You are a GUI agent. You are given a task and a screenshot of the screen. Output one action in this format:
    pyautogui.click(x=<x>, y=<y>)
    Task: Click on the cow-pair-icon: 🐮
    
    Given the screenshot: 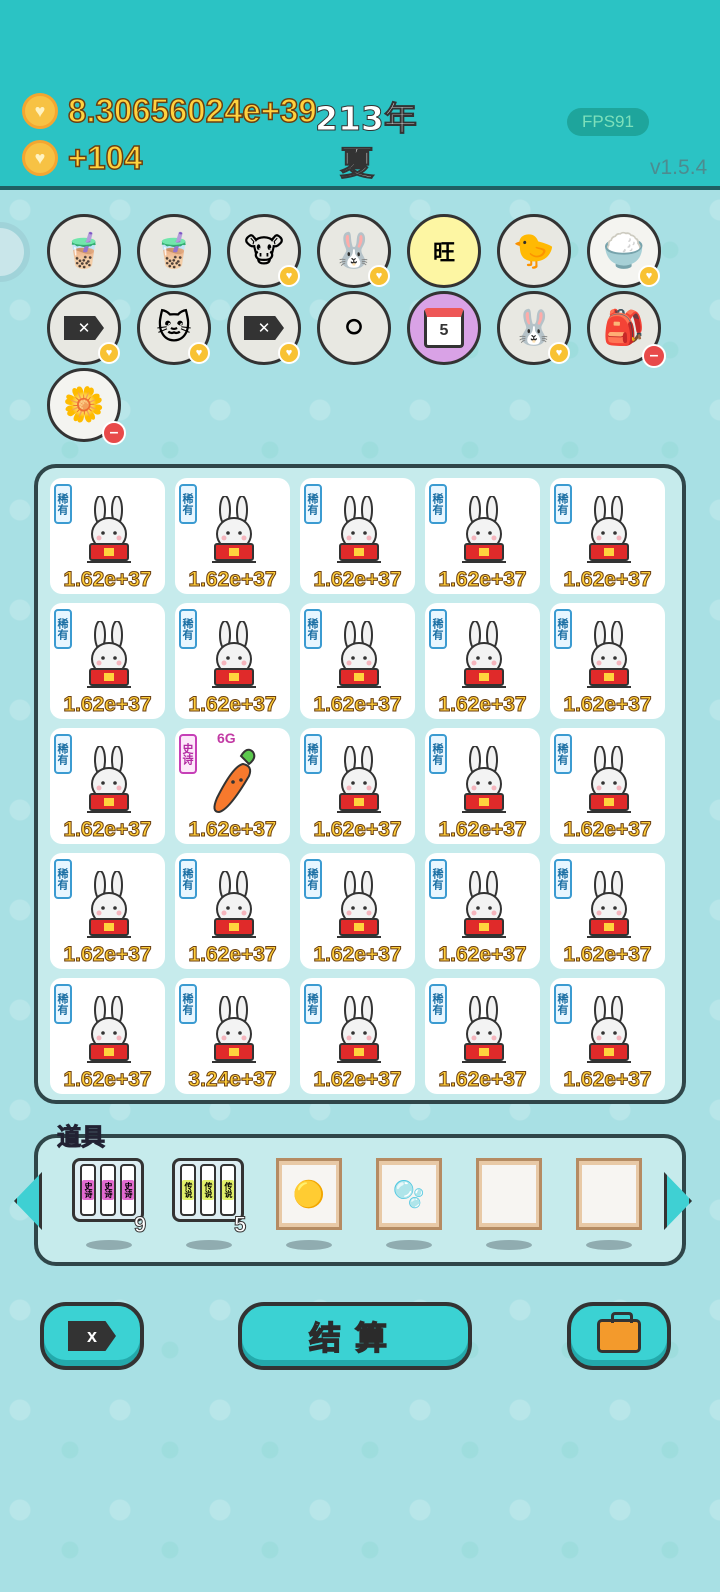 What is the action you would take?
    pyautogui.click(x=264, y=251)
    